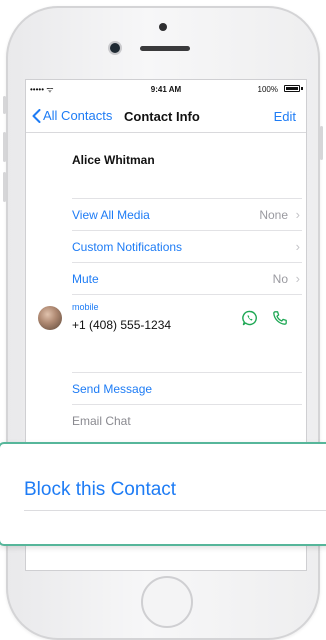 Image resolution: width=326 pixels, height=640 pixels. What do you see at coordinates (302, 88) in the screenshot?
I see `battery-tip` at bounding box center [302, 88].